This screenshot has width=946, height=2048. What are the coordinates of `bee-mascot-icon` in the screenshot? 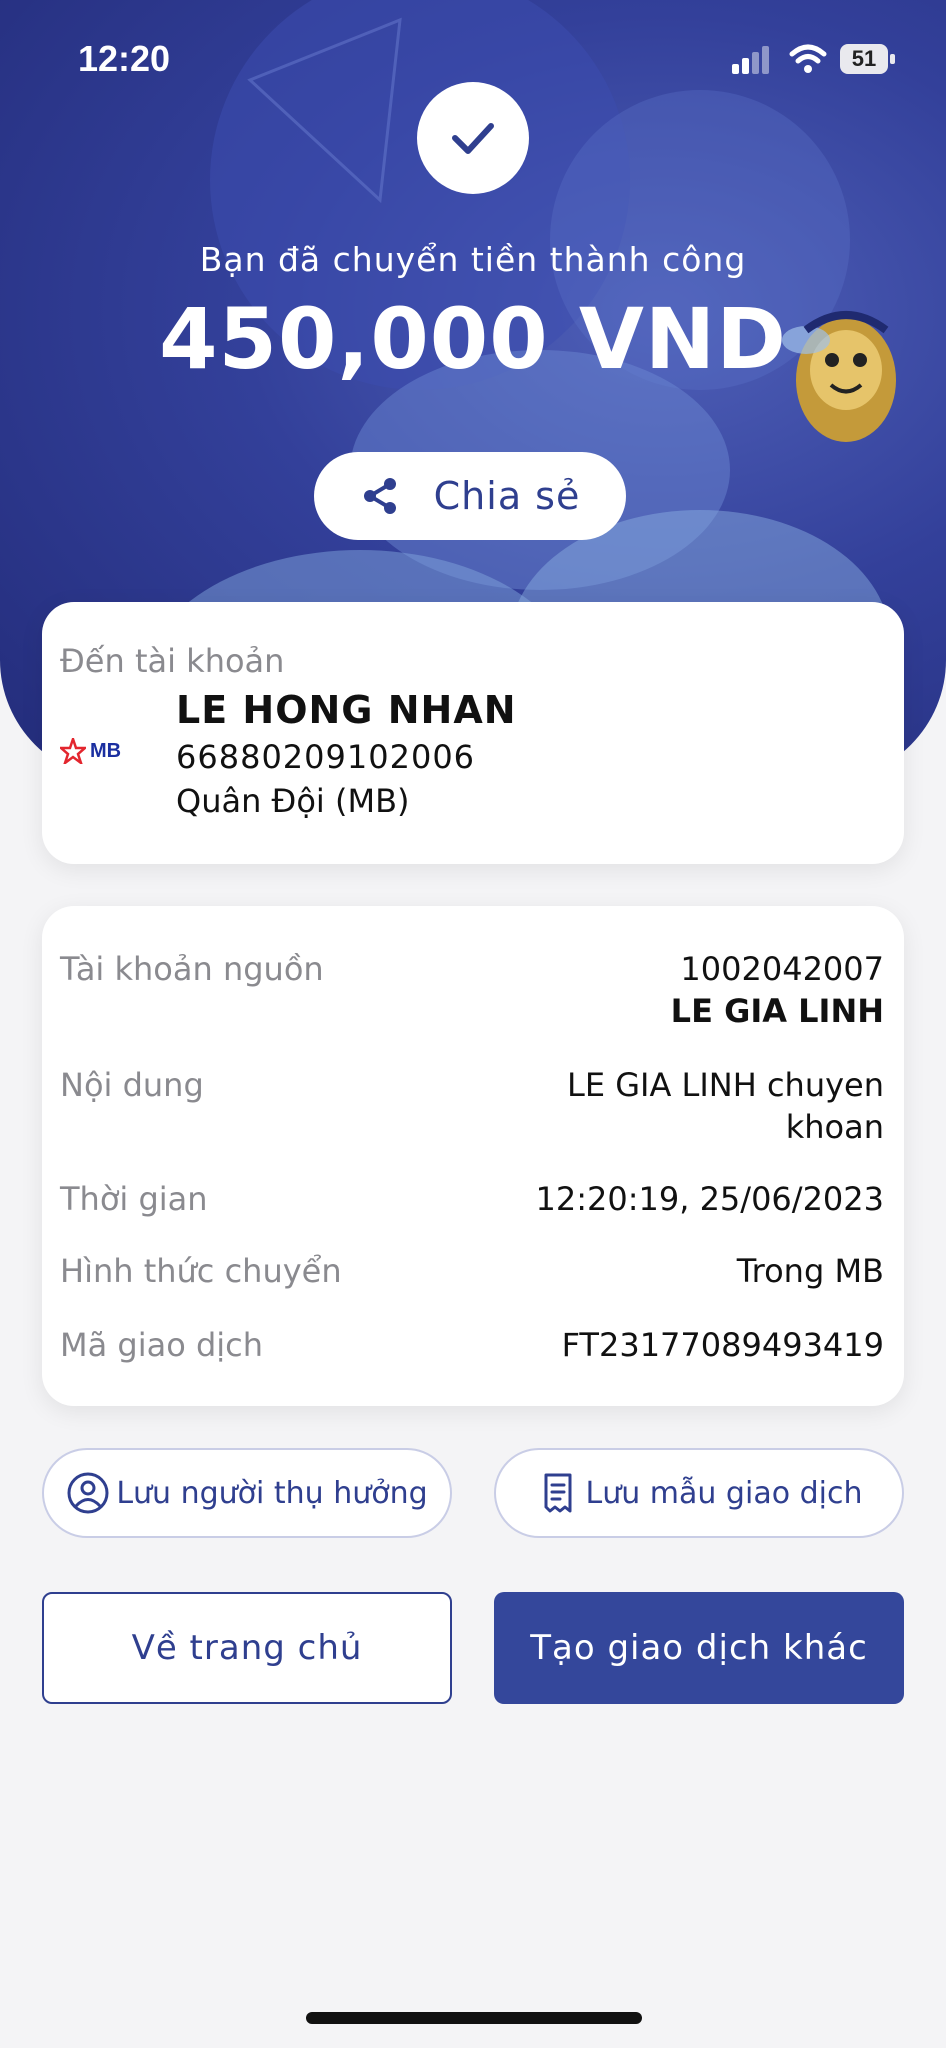 It's located at (839, 376).